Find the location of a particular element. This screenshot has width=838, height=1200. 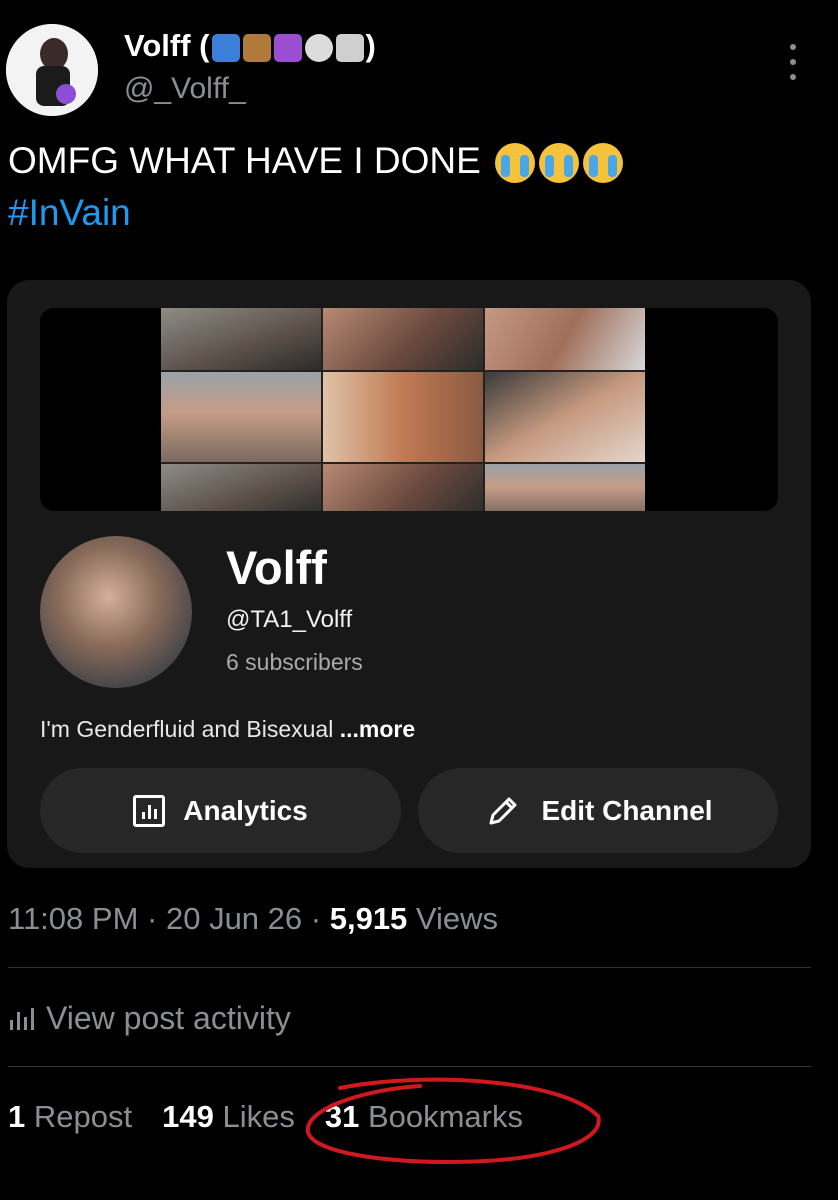

engagement-stats: 1 Repost 149 Likes 31 Bookmarks is located at coordinates (265, 1117).